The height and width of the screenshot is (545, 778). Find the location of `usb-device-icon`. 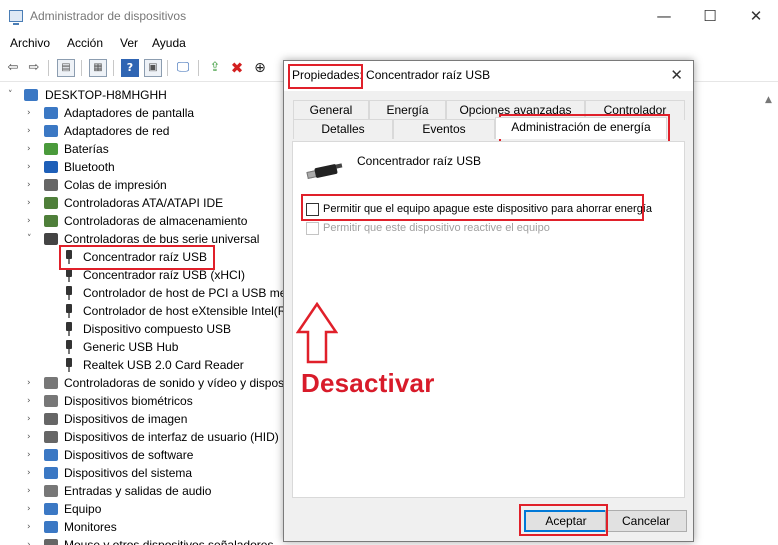

usb-device-icon is located at coordinates (324, 172).